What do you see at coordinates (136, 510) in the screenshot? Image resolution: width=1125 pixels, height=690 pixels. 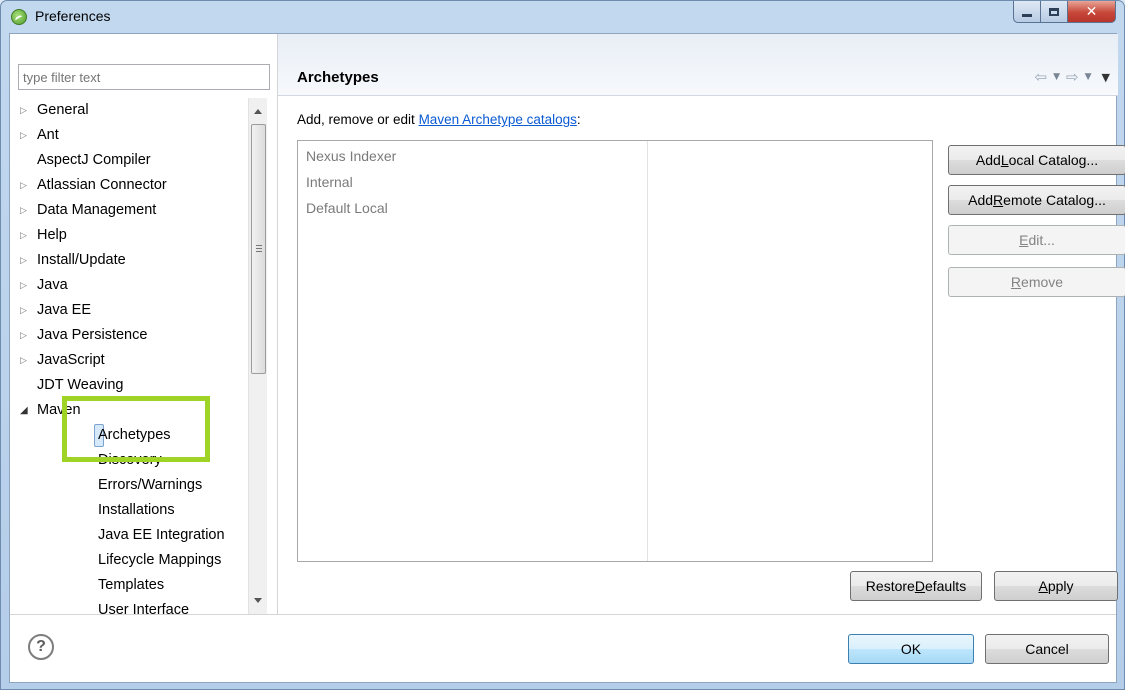 I see `tree-item-label: Installations` at bounding box center [136, 510].